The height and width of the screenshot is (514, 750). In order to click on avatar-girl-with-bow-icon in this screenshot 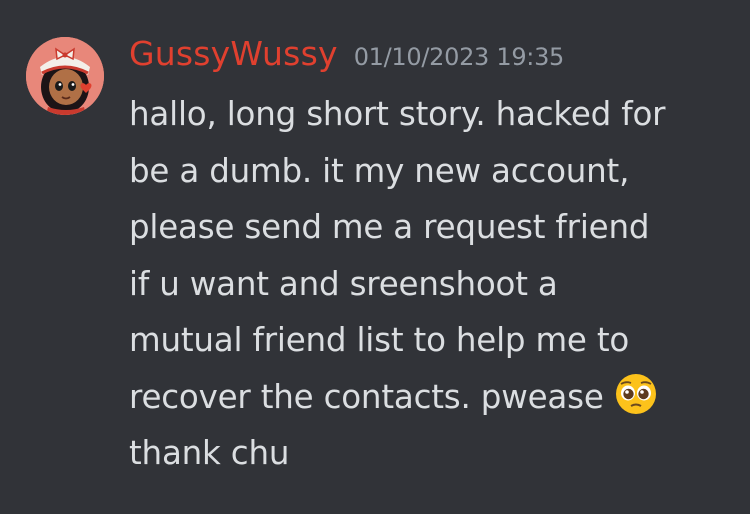, I will do `click(65, 76)`.